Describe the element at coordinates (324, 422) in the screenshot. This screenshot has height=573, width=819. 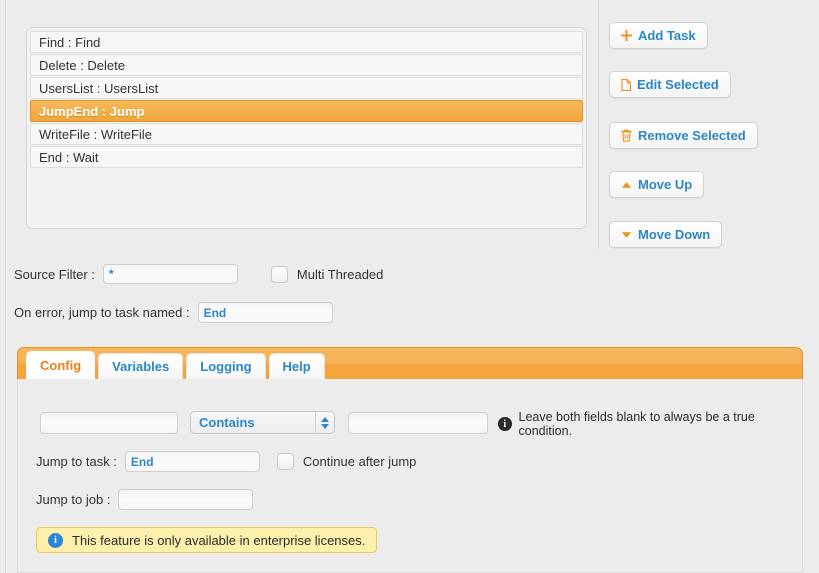
I see `stepper-arrows-icon` at that location.